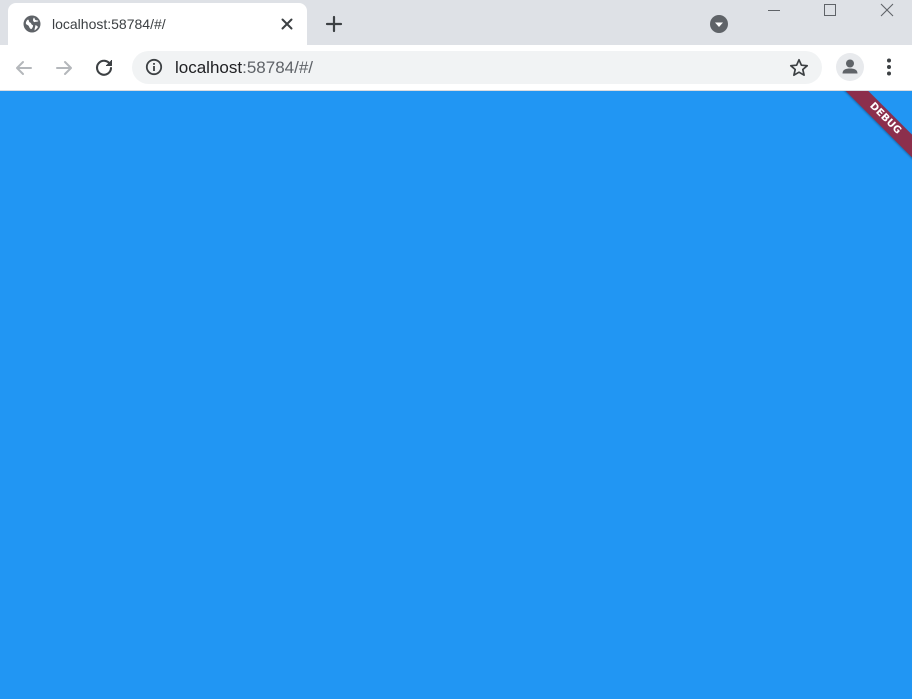  What do you see at coordinates (889, 67) in the screenshot?
I see `kebab-menu-icon` at bounding box center [889, 67].